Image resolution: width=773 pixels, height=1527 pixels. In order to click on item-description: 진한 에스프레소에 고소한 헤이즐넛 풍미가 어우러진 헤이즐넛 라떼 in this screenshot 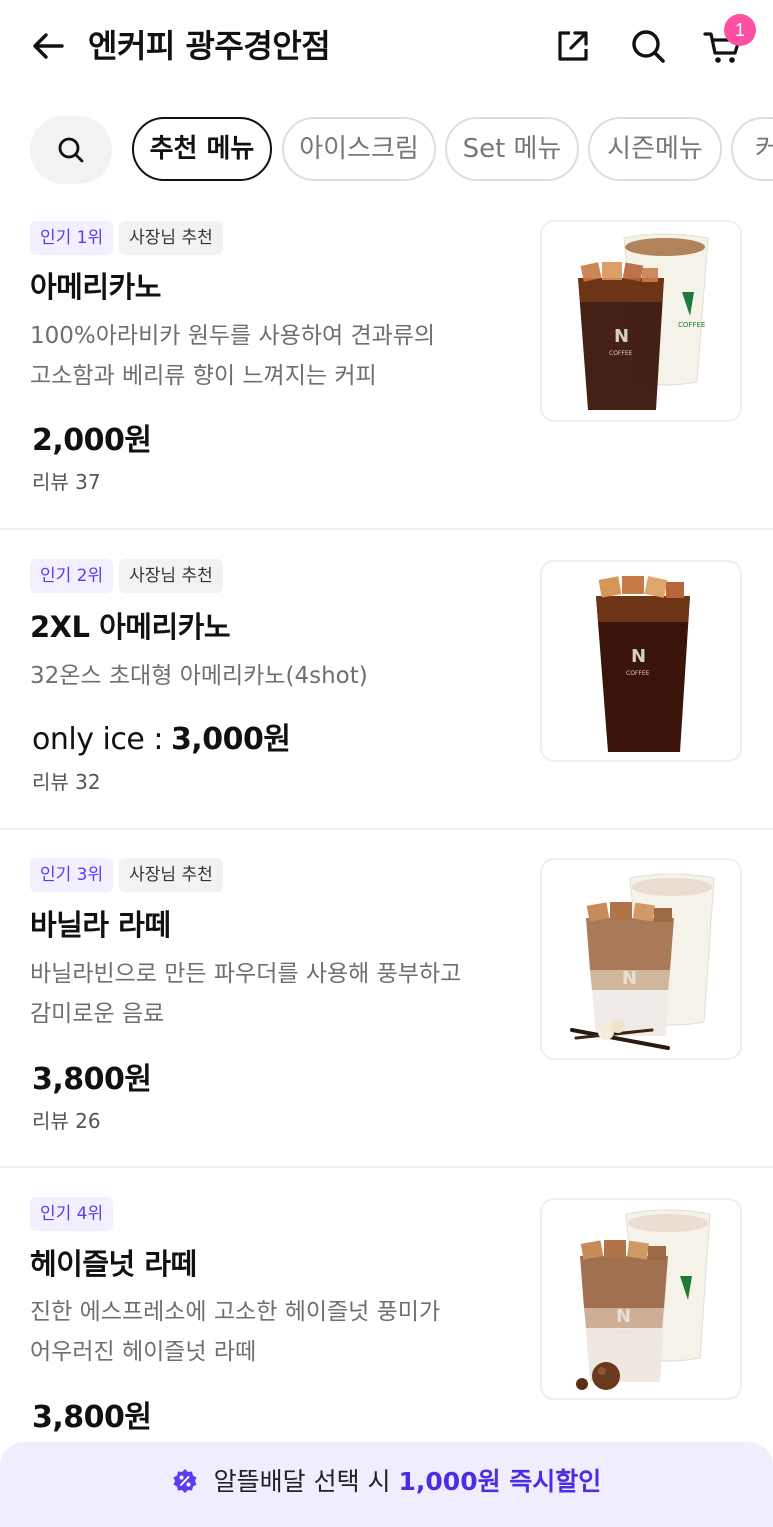, I will do `click(260, 1332)`.